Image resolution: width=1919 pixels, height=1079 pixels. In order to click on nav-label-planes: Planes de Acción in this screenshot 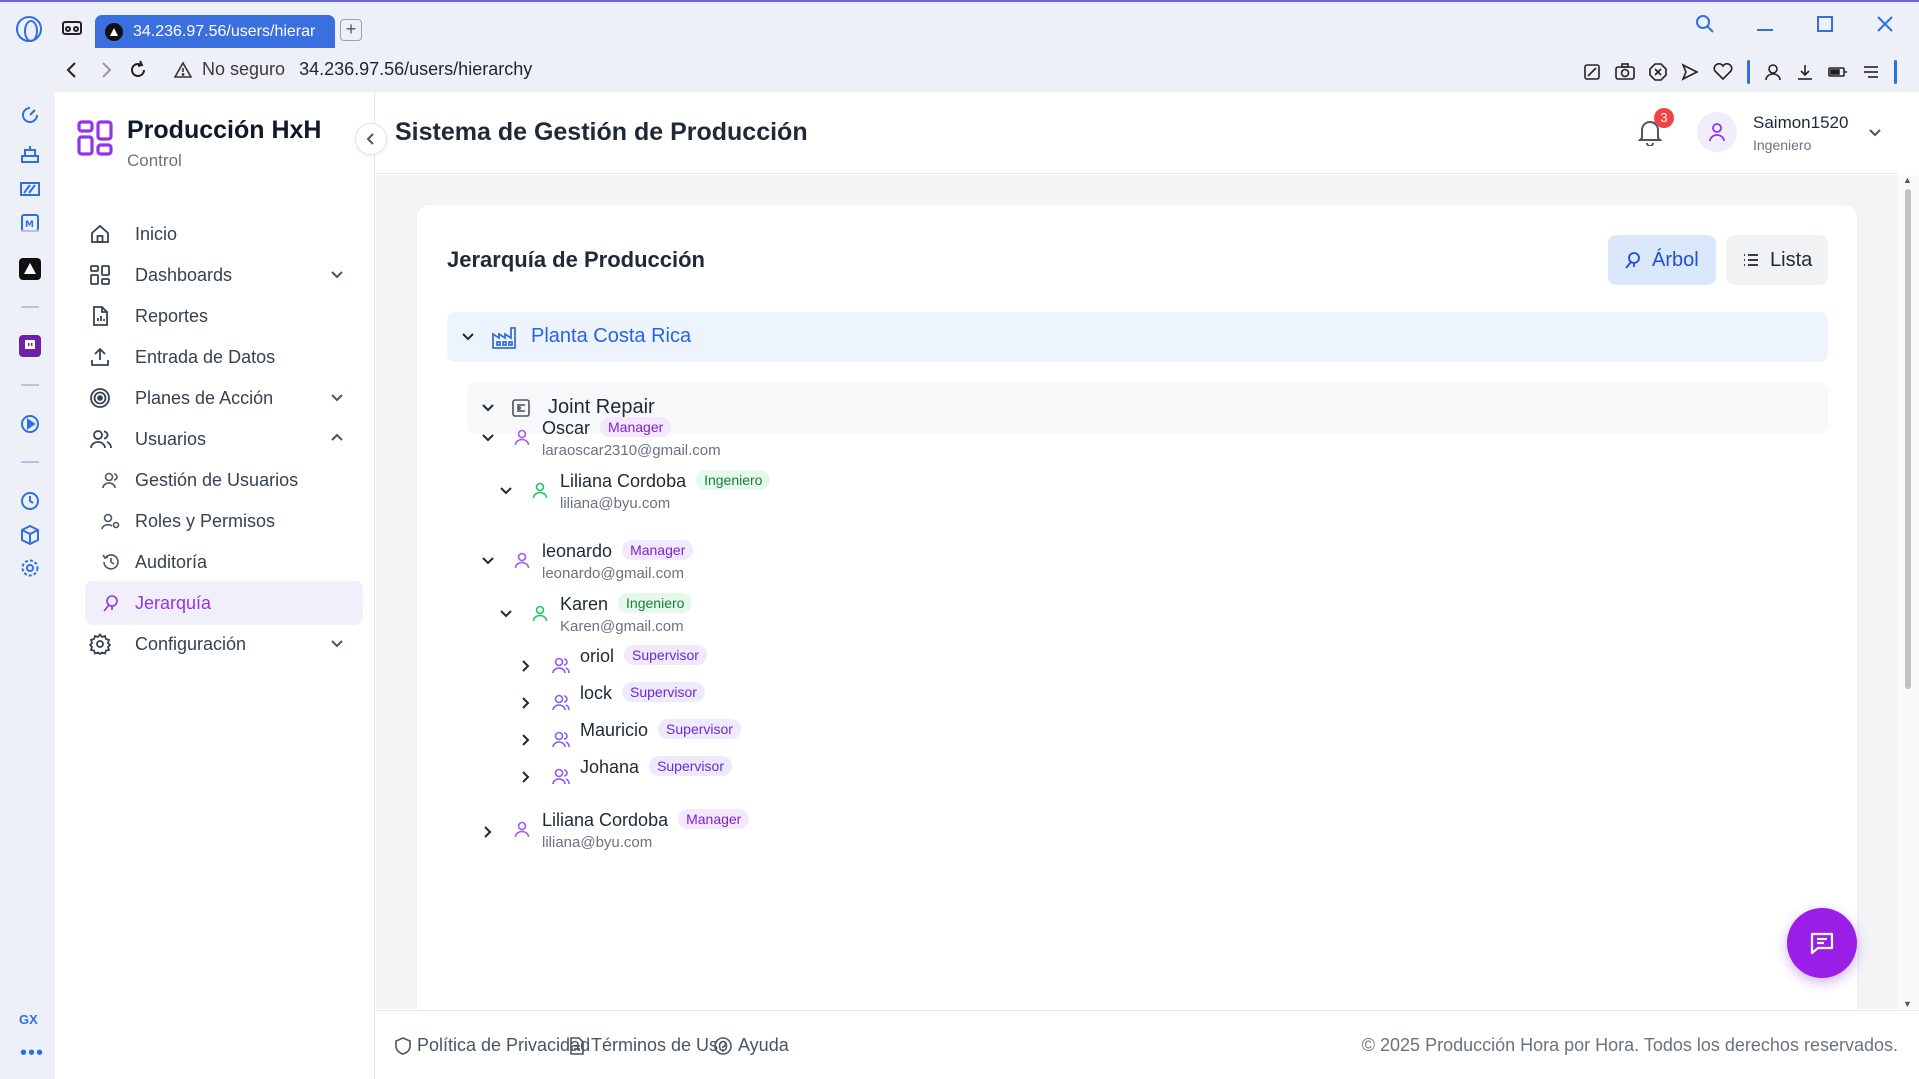, I will do `click(204, 397)`.